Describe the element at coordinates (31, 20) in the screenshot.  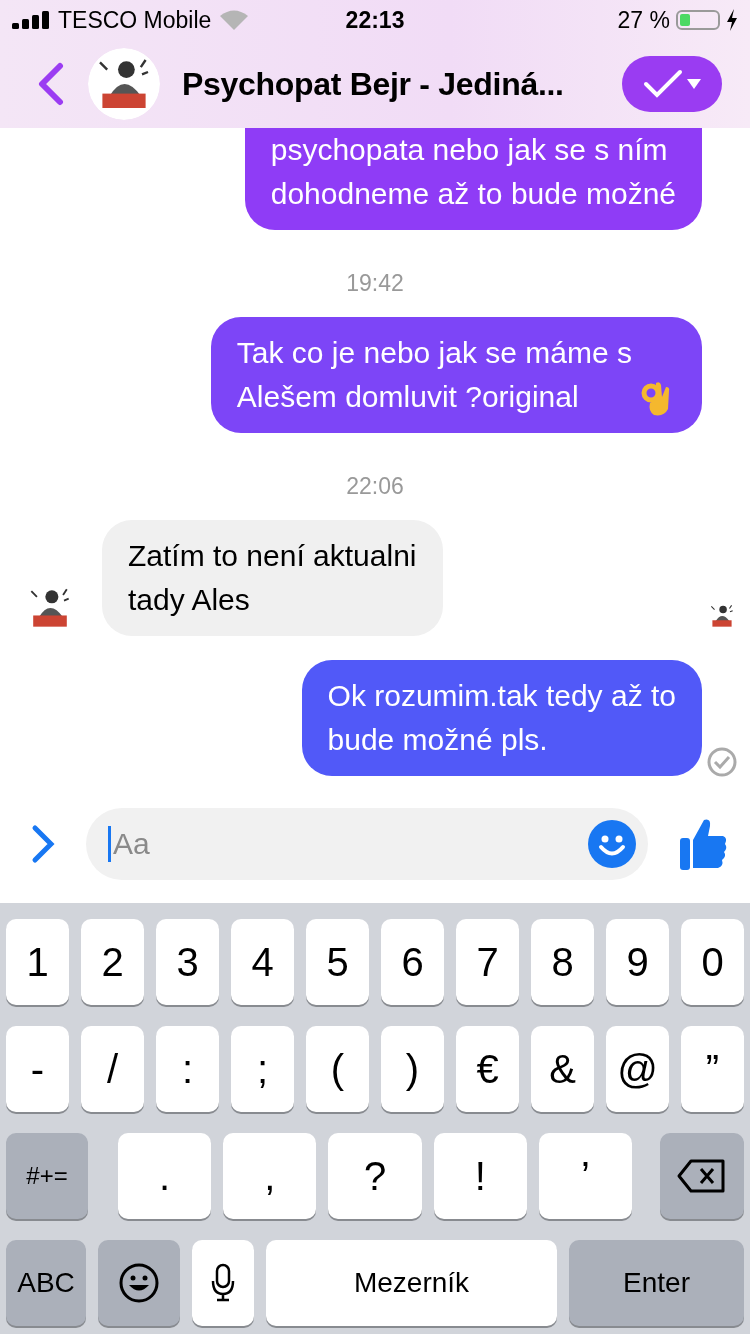
I see `signal-icon` at that location.